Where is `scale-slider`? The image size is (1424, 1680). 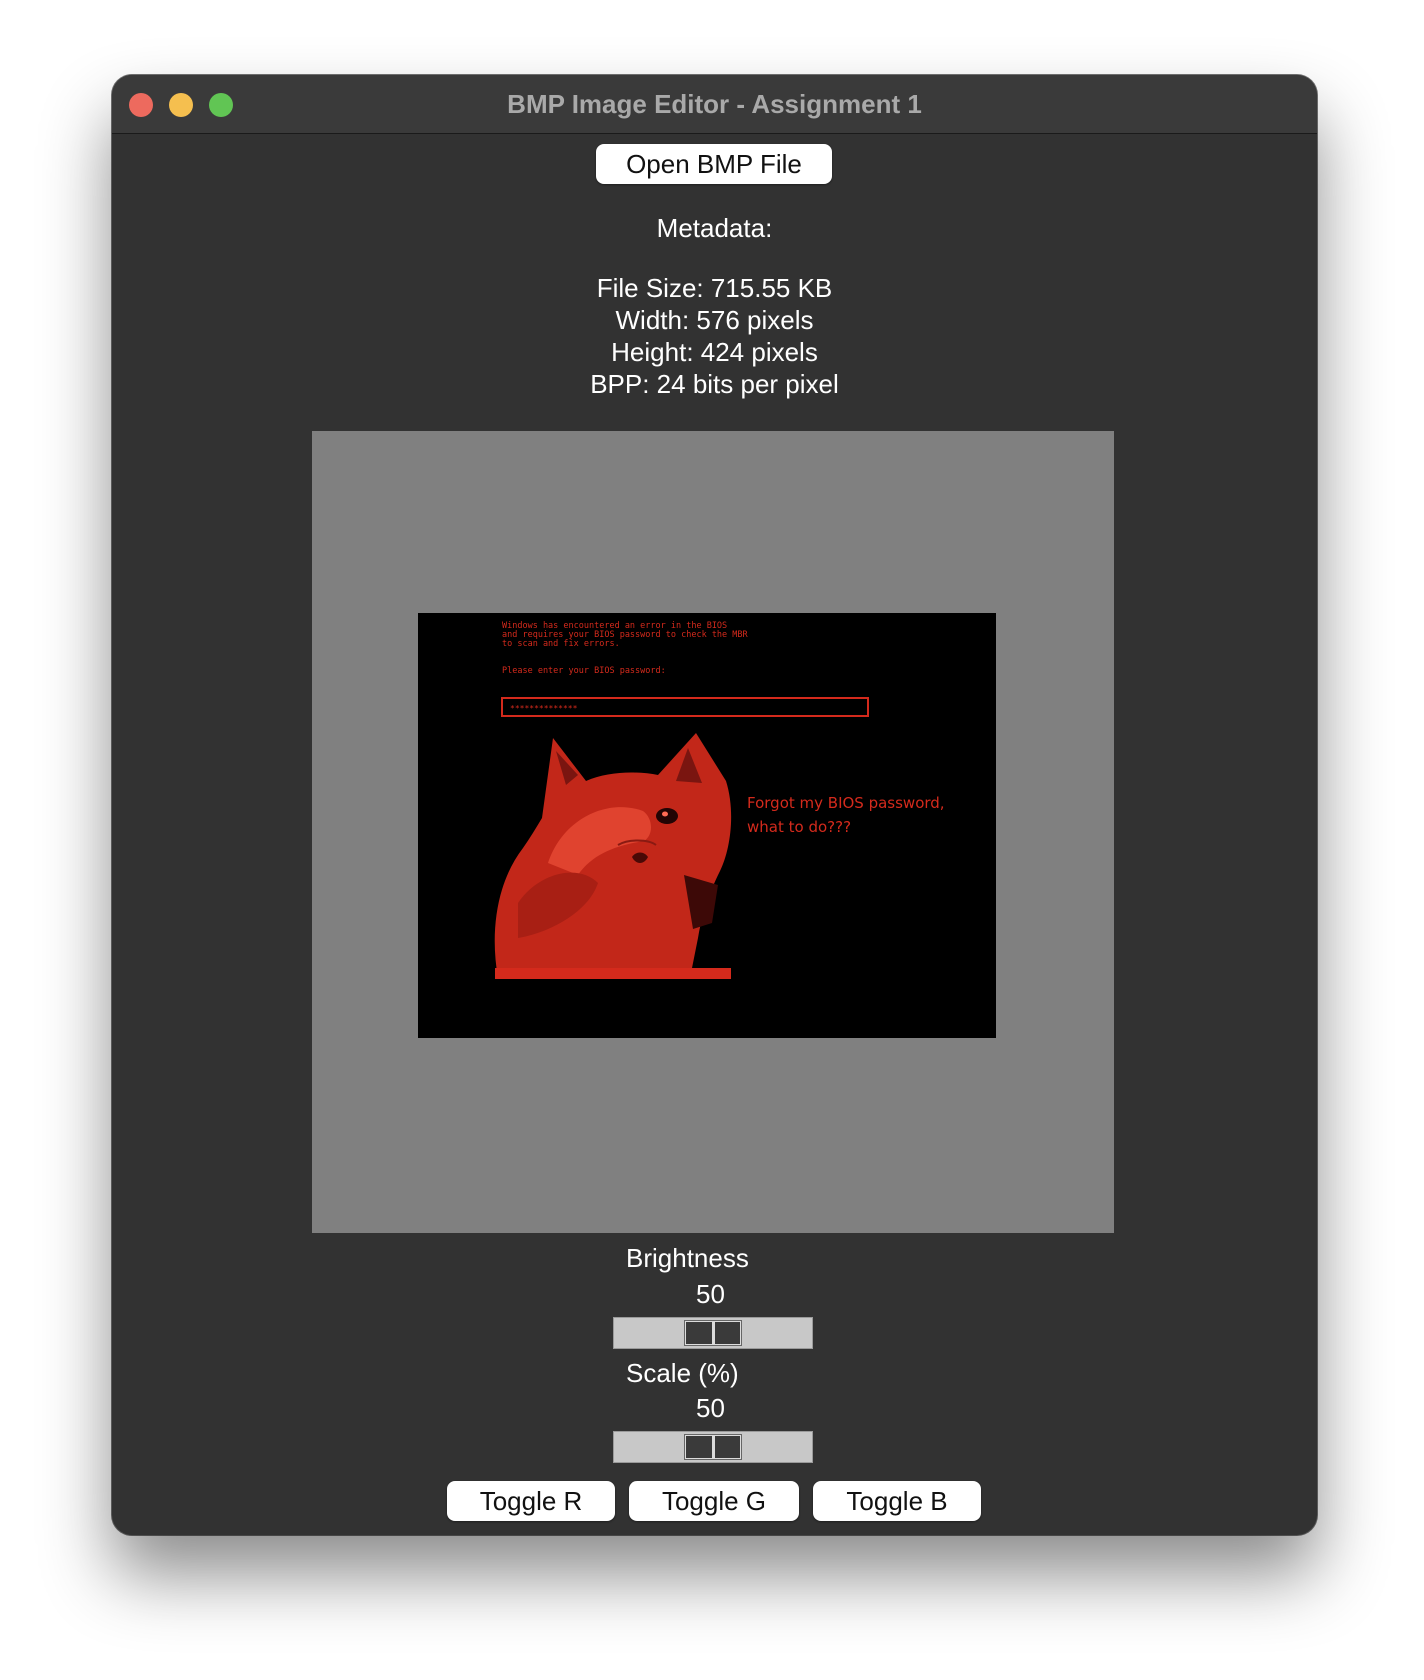 scale-slider is located at coordinates (713, 1447).